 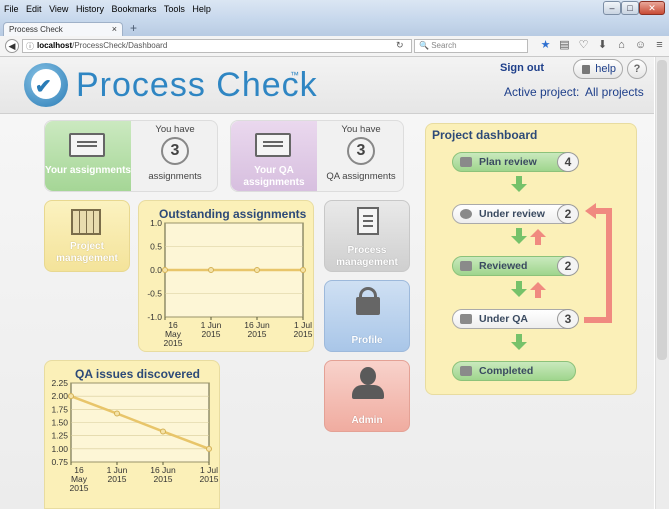 What do you see at coordinates (368, 221) in the screenshot?
I see `document-icon` at bounding box center [368, 221].